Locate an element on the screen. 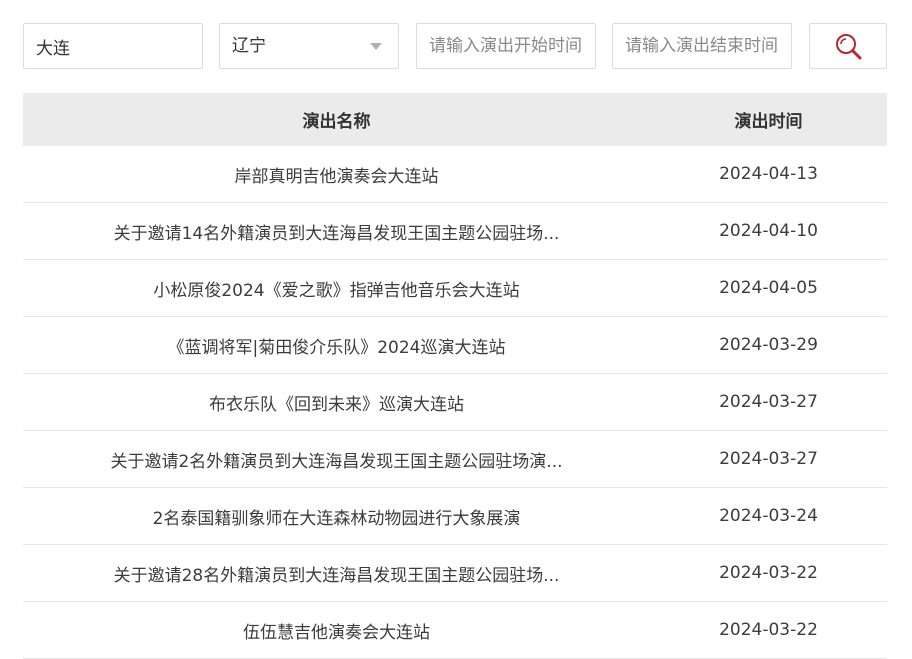 The width and height of the screenshot is (912, 659). city-field is located at coordinates (113, 46).